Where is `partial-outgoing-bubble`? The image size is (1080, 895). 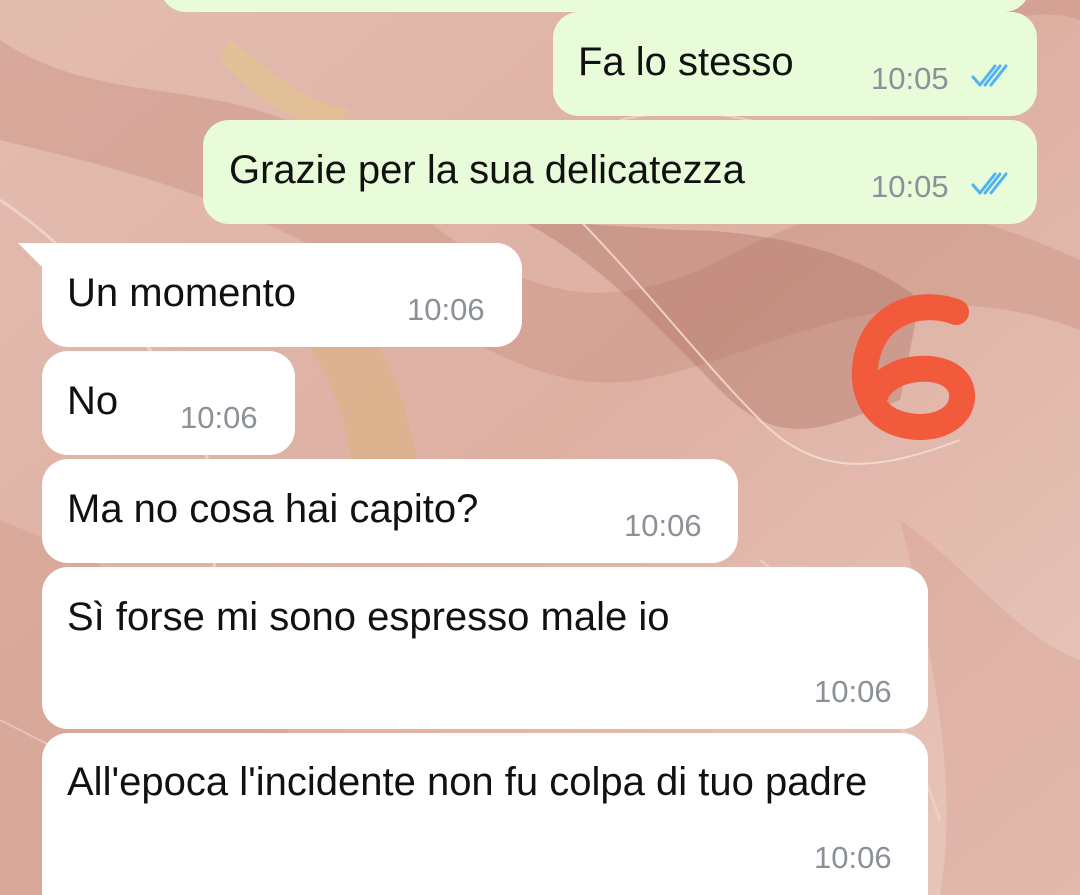 partial-outgoing-bubble is located at coordinates (595, 6).